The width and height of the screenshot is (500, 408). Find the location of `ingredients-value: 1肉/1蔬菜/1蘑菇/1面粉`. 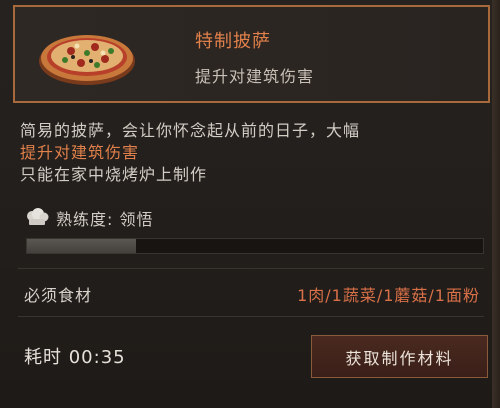

ingredients-value: 1肉/1蔬菜/1蘑菇/1面粉 is located at coordinates (388, 295).